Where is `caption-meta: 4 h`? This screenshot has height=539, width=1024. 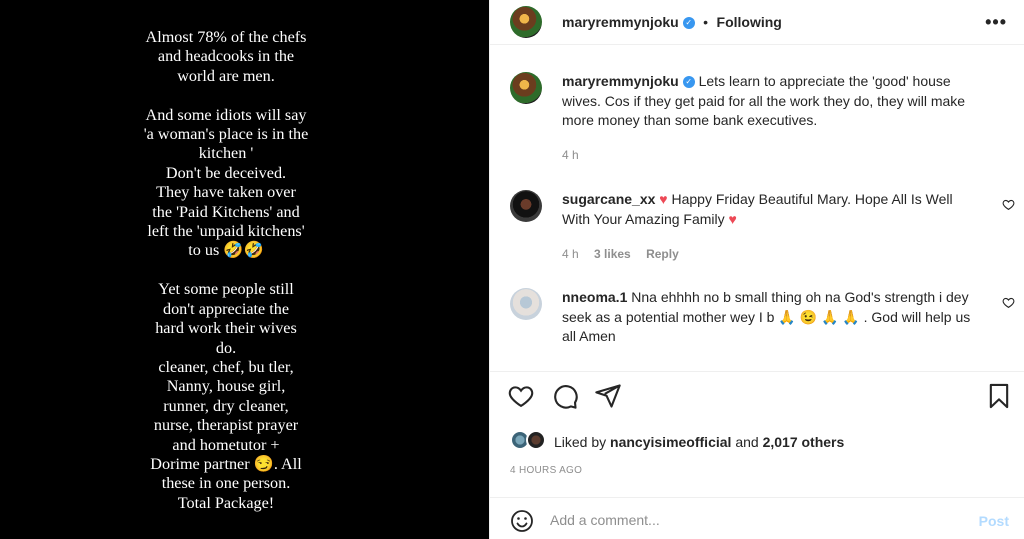
caption-meta: 4 h is located at coordinates (576, 155).